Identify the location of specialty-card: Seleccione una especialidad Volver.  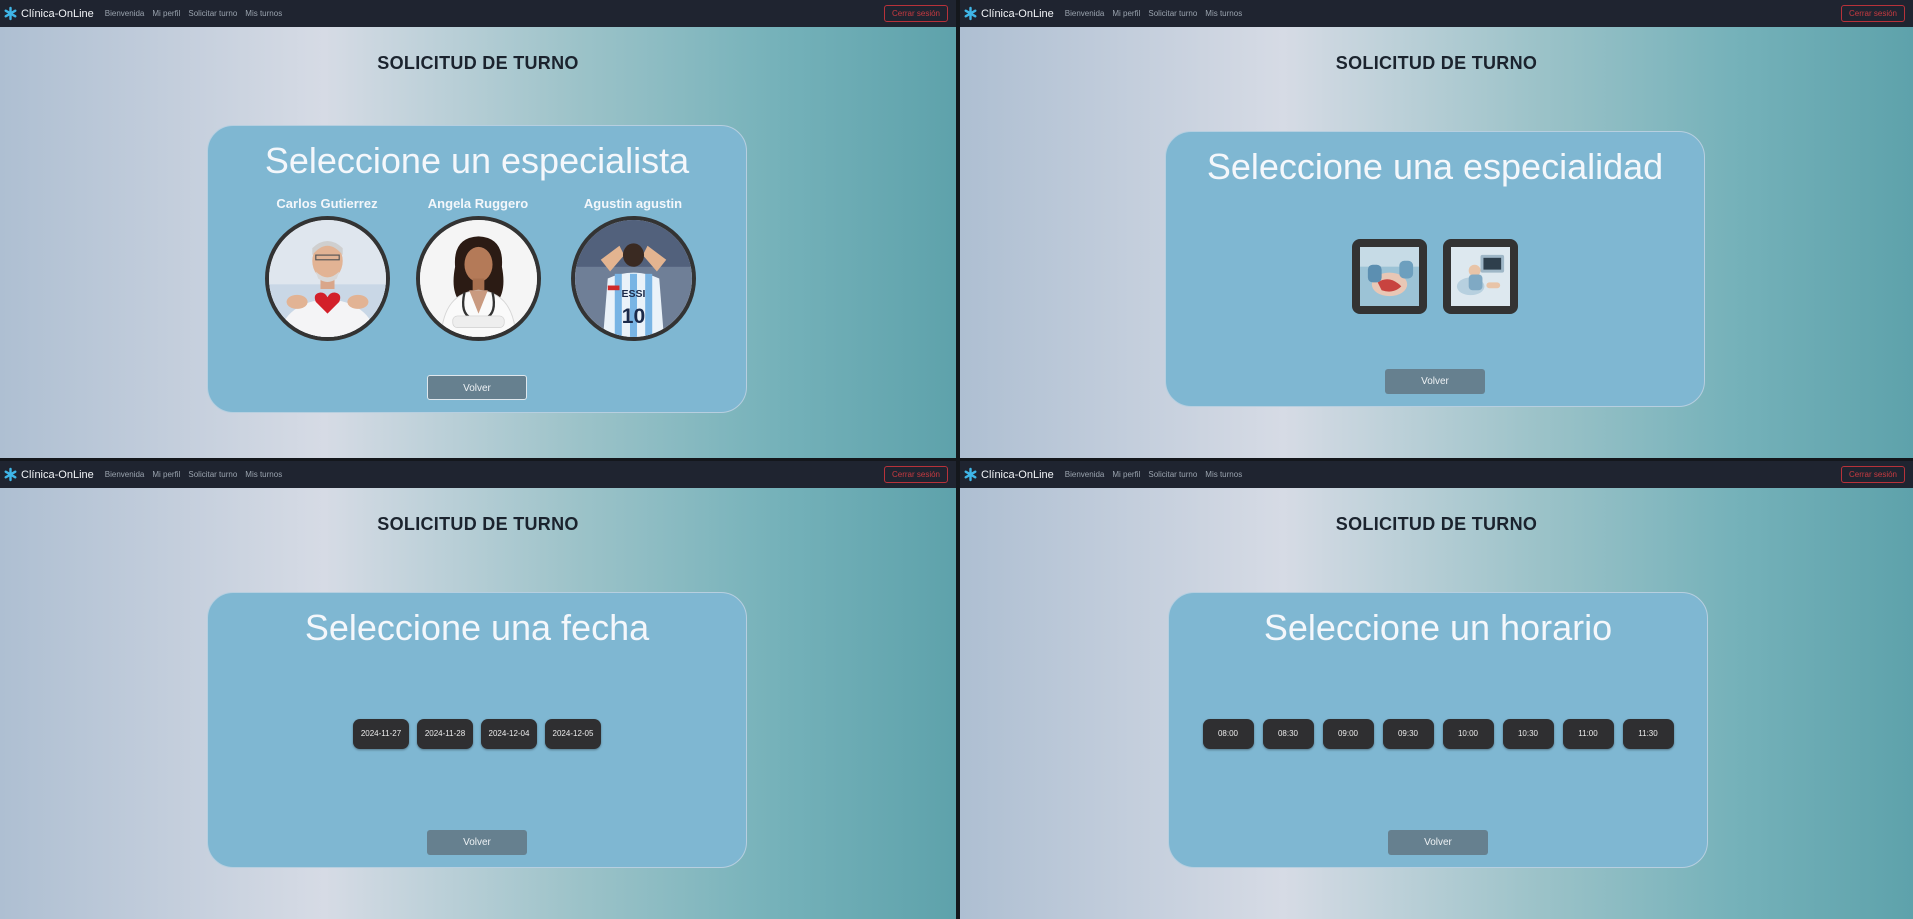
(1435, 269).